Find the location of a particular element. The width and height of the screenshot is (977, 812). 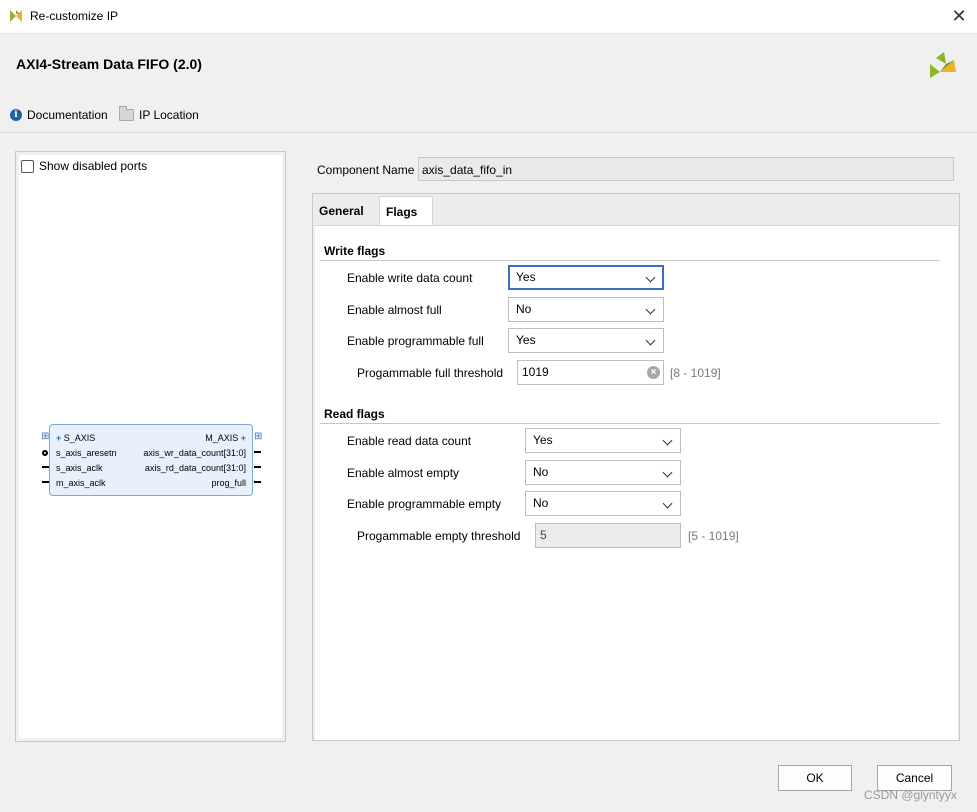

documentation-link: i Documentation is located at coordinates (59, 115).